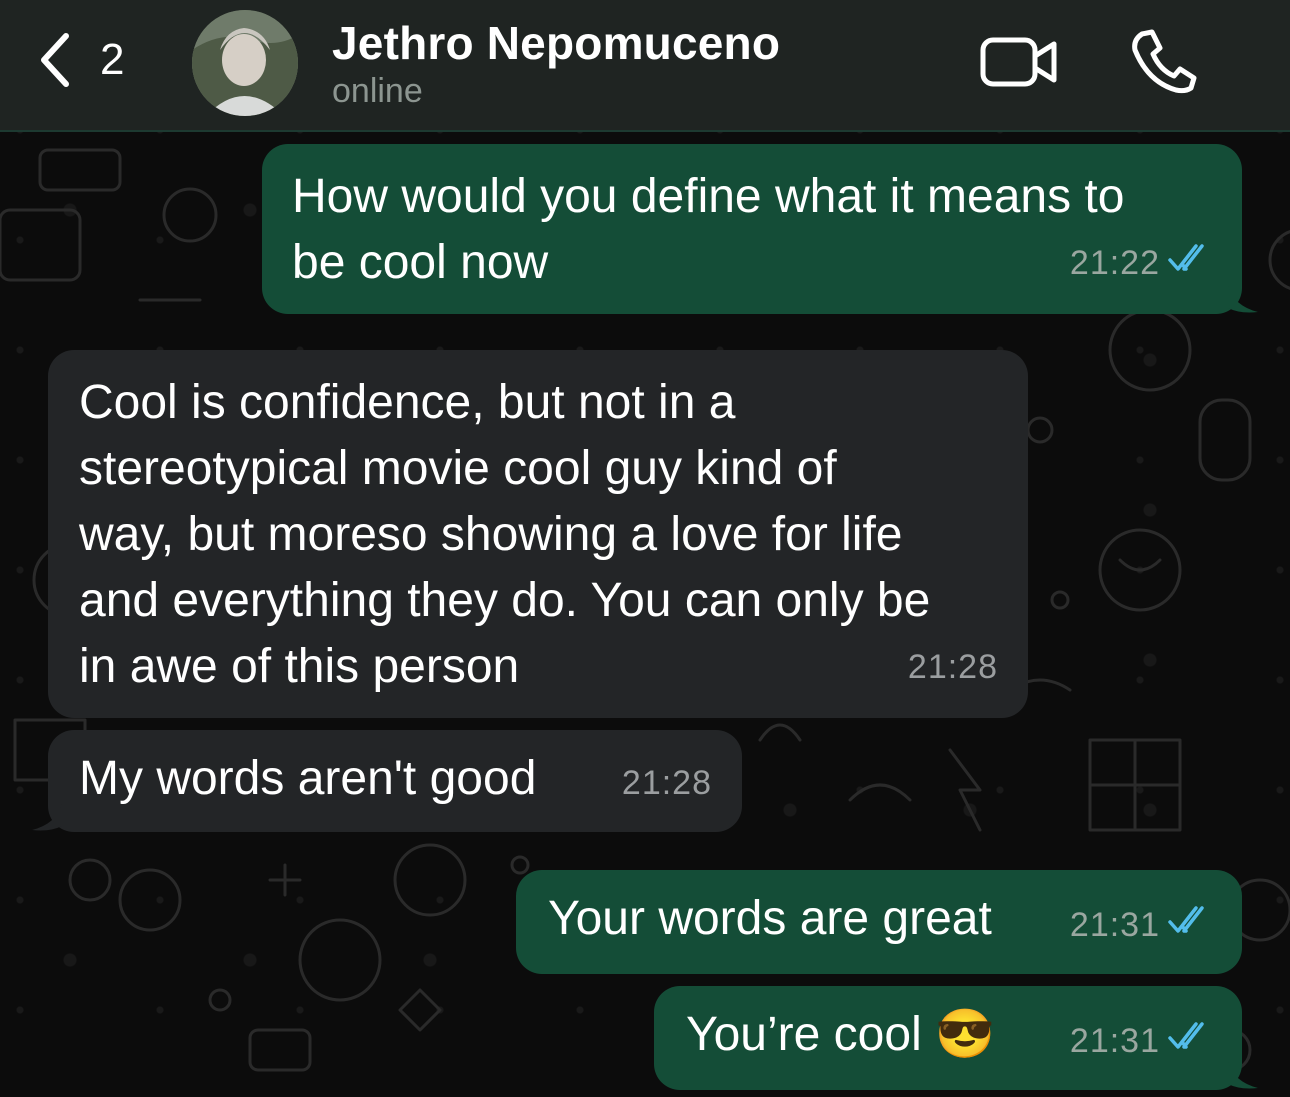 The image size is (1290, 1097). What do you see at coordinates (1114, 263) in the screenshot?
I see `message-time: 21:22` at bounding box center [1114, 263].